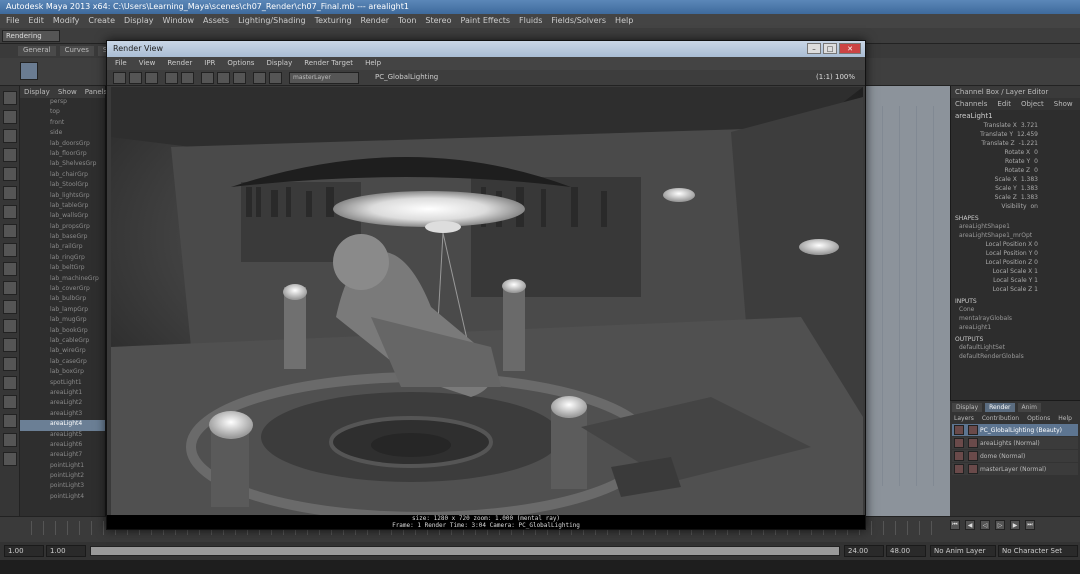 The width and height of the screenshot is (1080, 574). I want to click on layer-menu-options: Options, so click(1038, 418).